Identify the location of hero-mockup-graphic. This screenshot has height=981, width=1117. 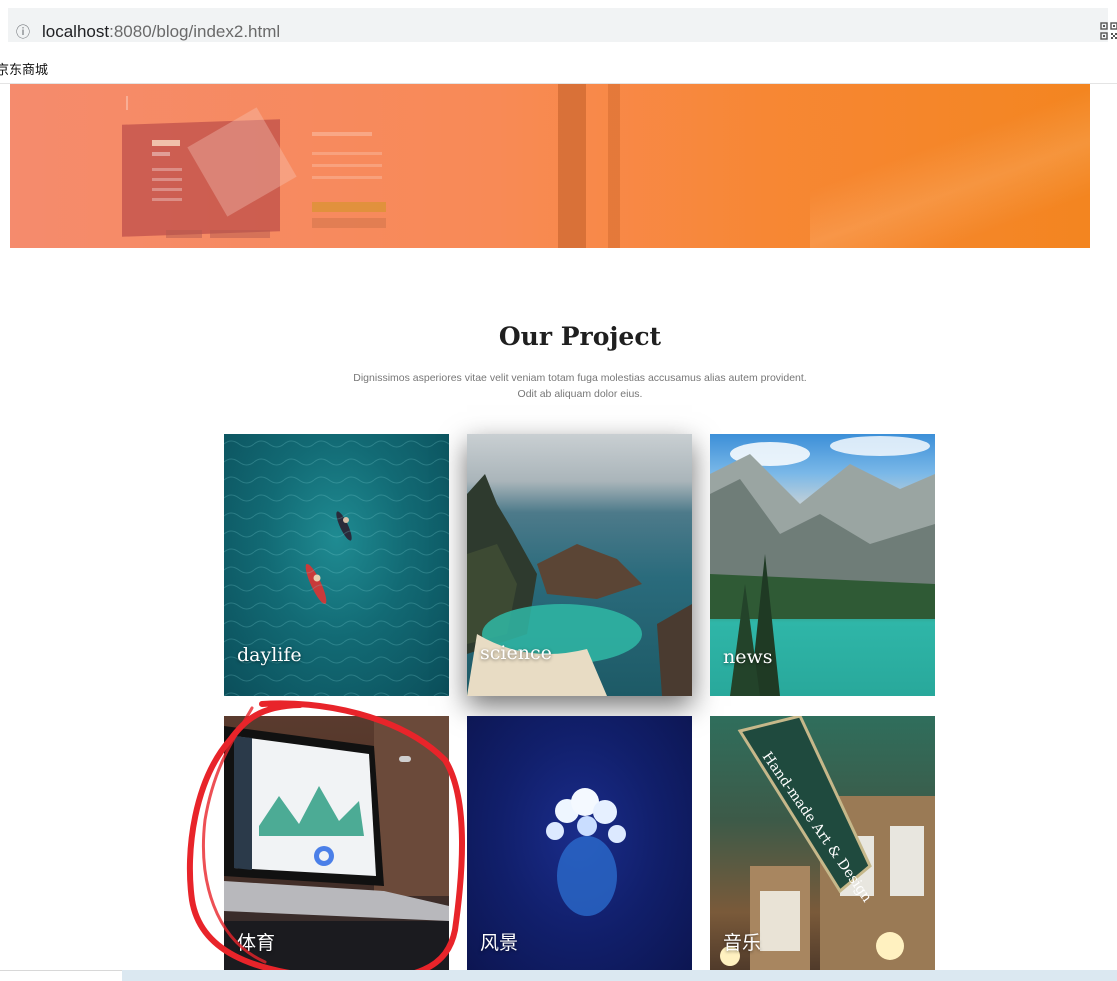
(256, 167).